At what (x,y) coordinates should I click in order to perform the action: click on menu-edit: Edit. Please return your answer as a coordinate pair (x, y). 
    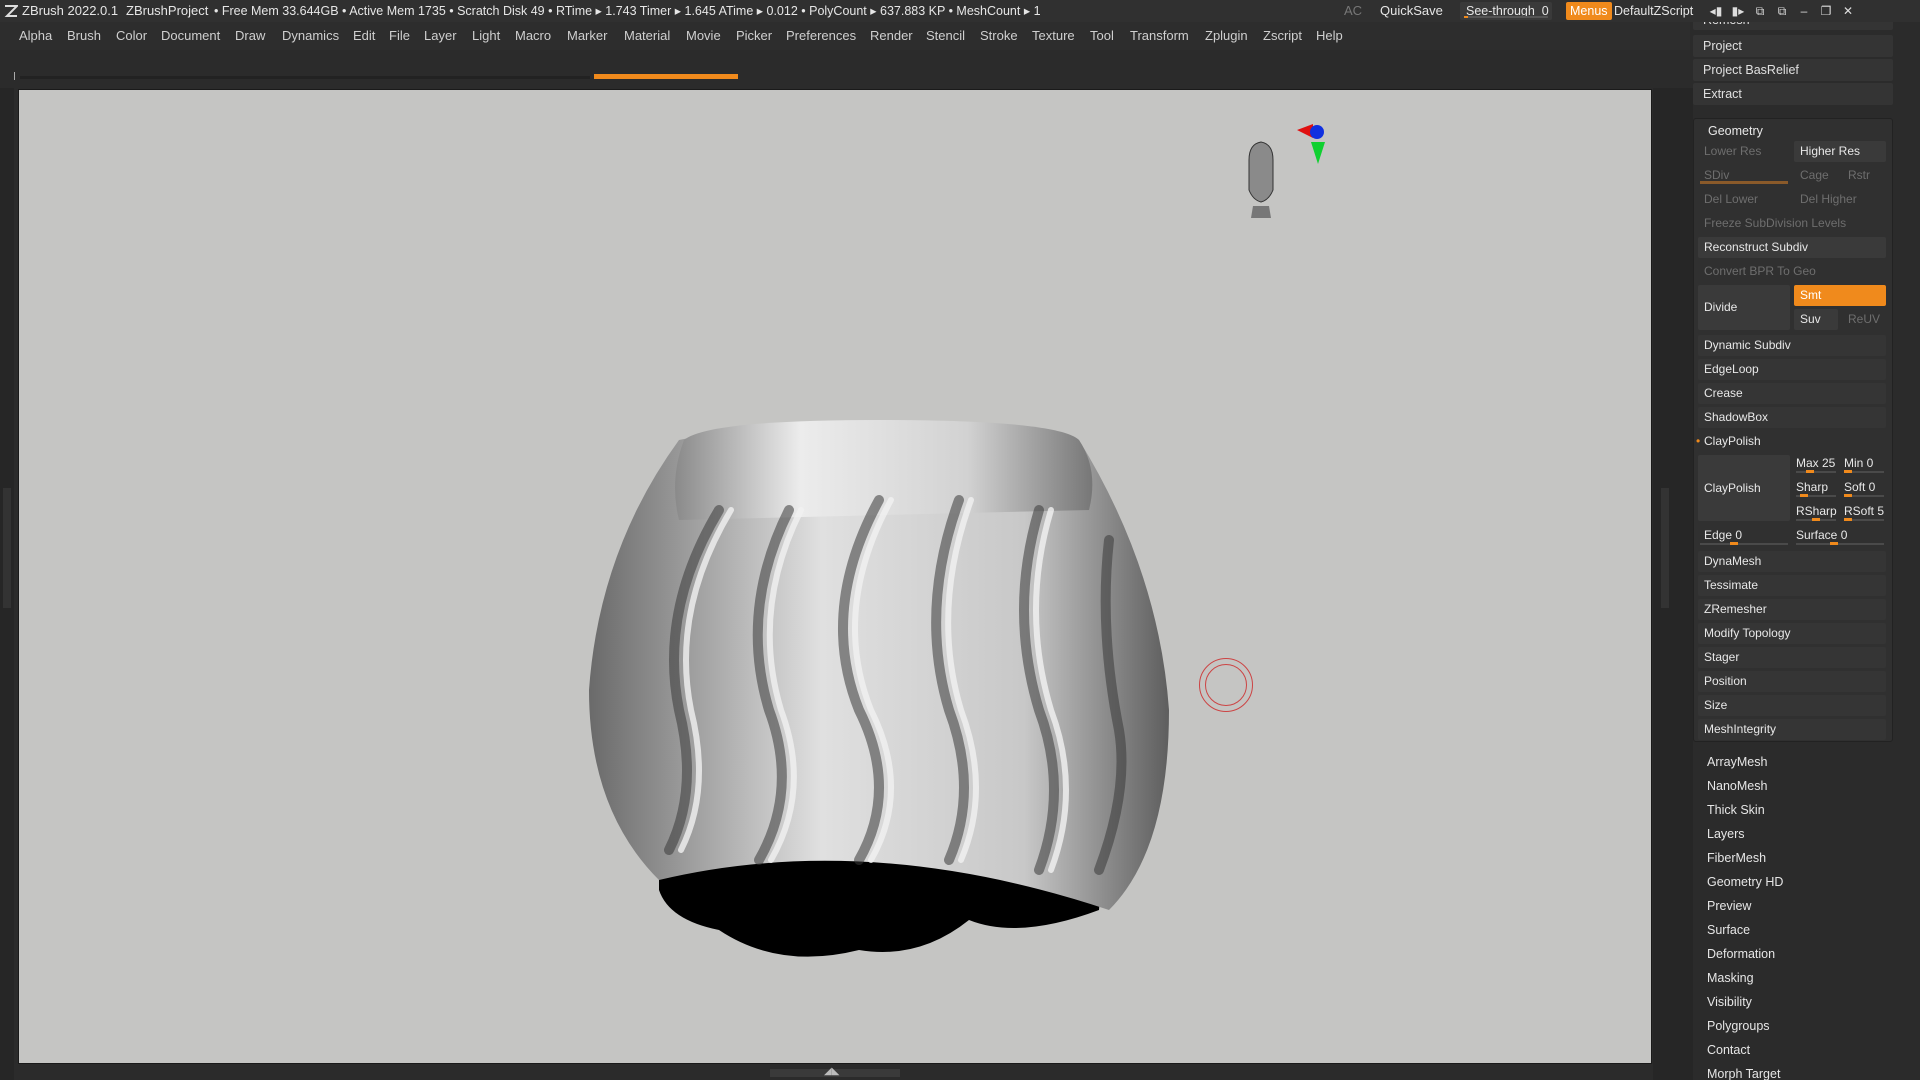
    Looking at the image, I should click on (364, 35).